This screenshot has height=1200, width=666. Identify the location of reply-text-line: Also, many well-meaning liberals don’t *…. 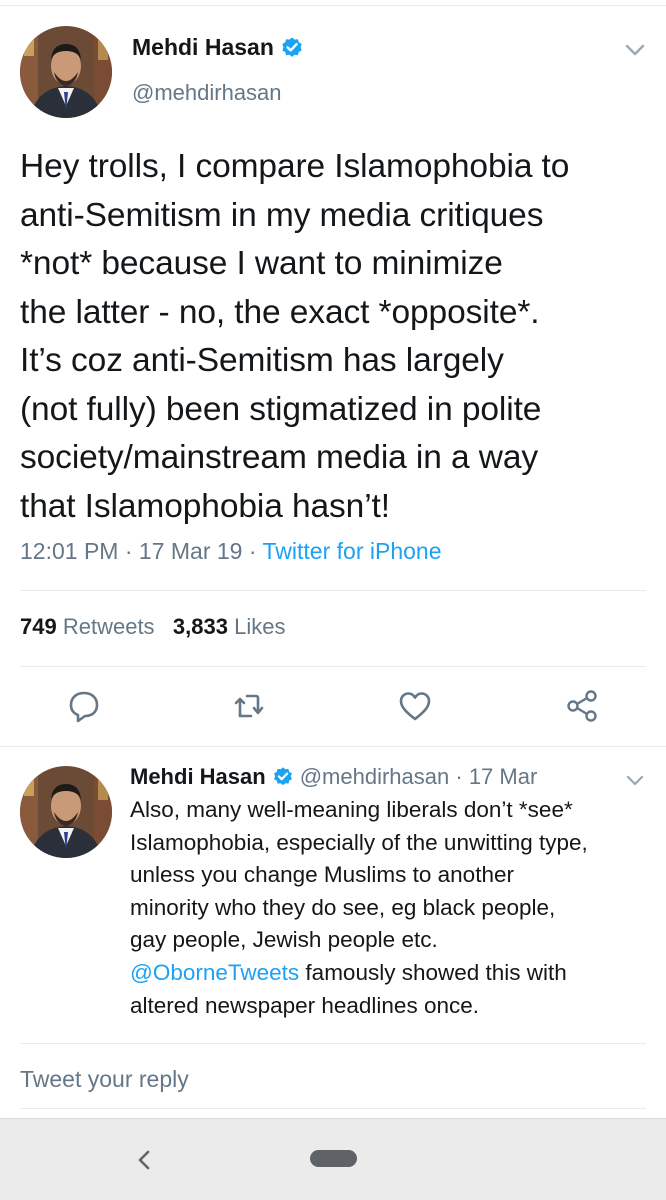
(351, 809).